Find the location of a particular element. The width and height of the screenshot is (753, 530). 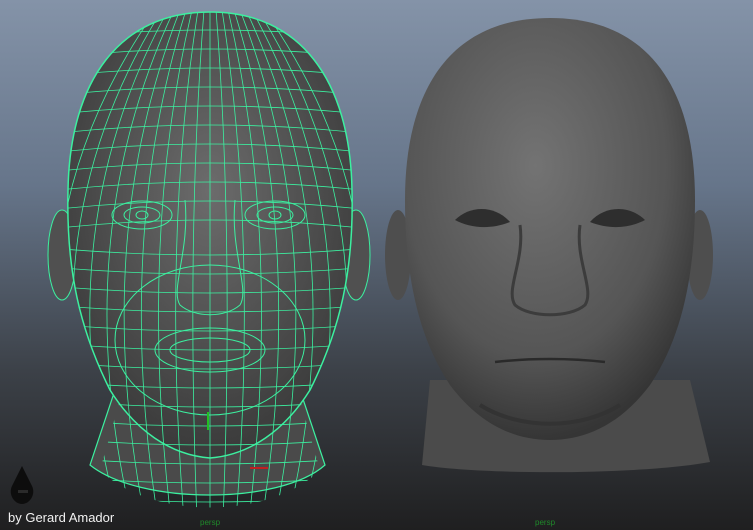

viewport-label-left: persp is located at coordinates (210, 522).